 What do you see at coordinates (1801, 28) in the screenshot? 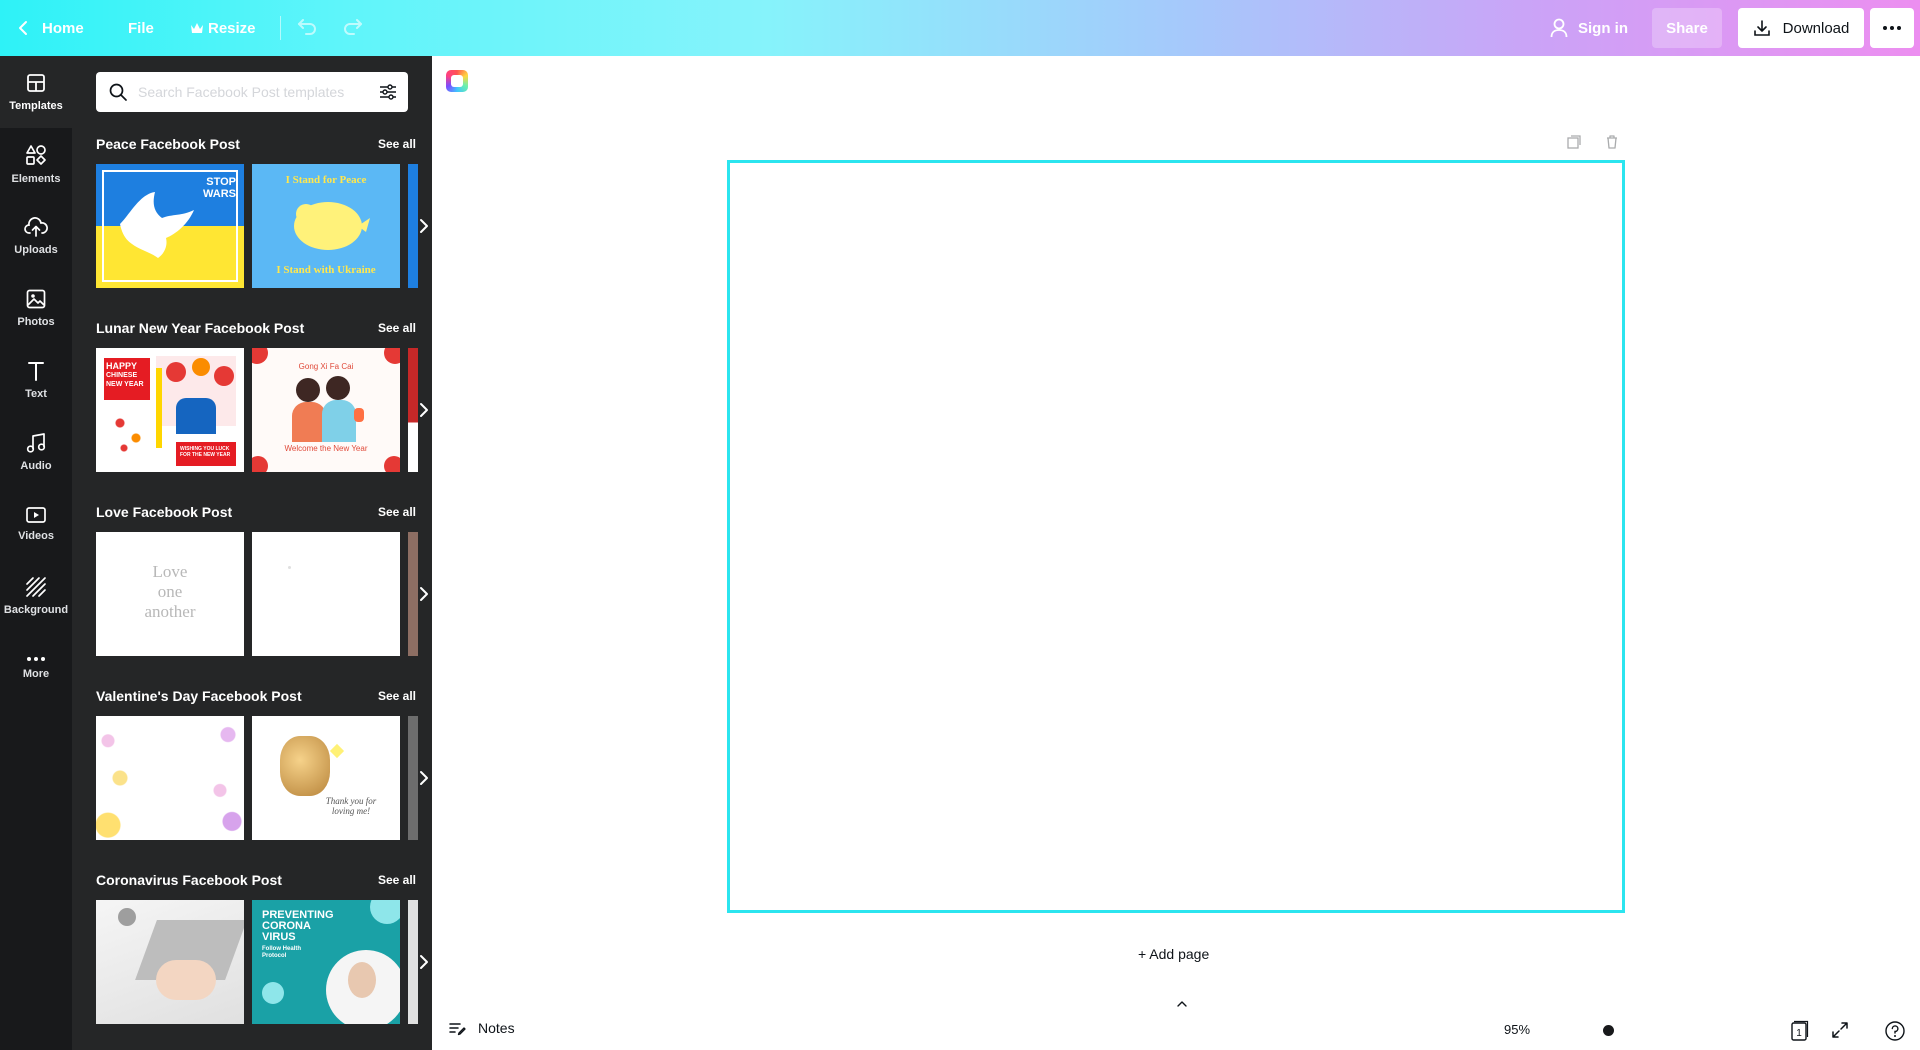
I see `download-button: Download` at bounding box center [1801, 28].